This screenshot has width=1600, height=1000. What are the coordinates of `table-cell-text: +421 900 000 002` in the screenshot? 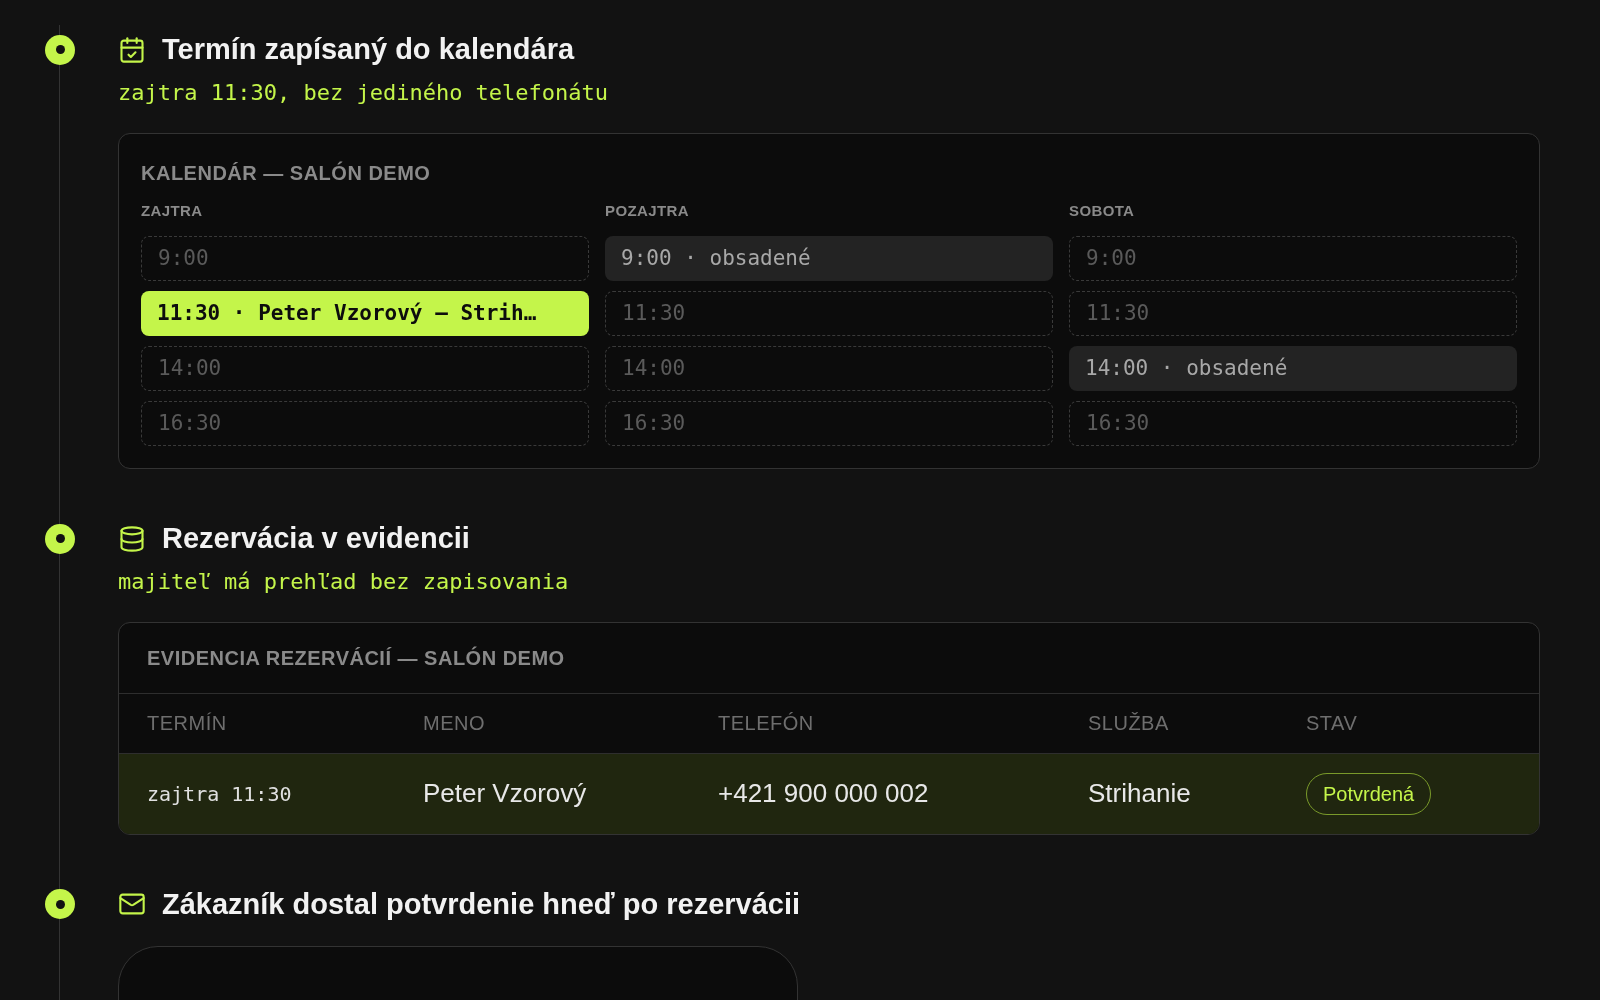 It's located at (824, 793).